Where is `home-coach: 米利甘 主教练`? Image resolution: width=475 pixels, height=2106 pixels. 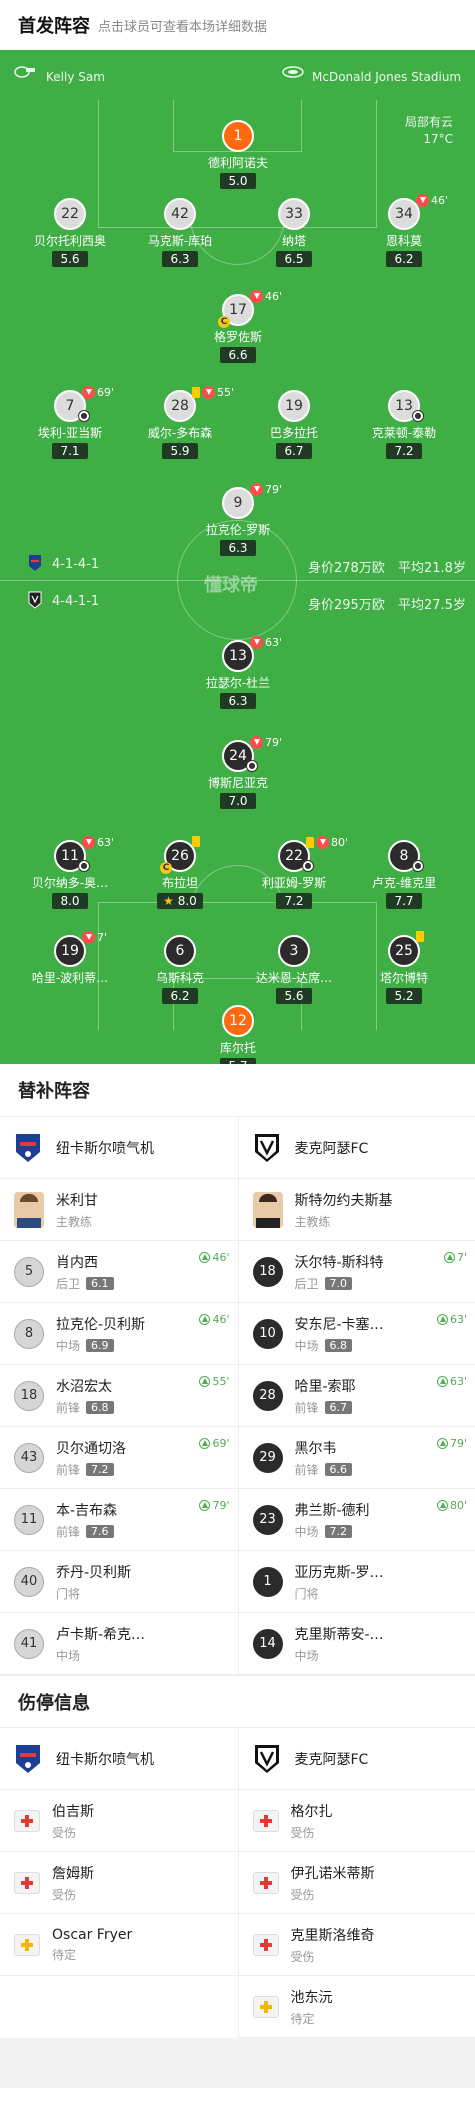
home-coach: 米利甘 主教练 is located at coordinates (119, 1210).